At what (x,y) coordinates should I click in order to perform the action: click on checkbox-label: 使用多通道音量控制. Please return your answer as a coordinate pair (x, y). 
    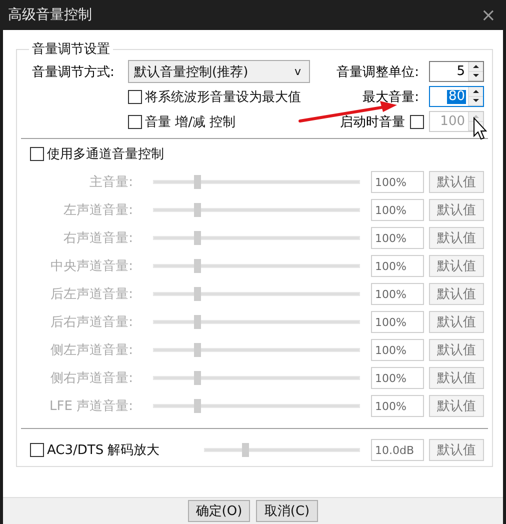
    Looking at the image, I should click on (105, 154).